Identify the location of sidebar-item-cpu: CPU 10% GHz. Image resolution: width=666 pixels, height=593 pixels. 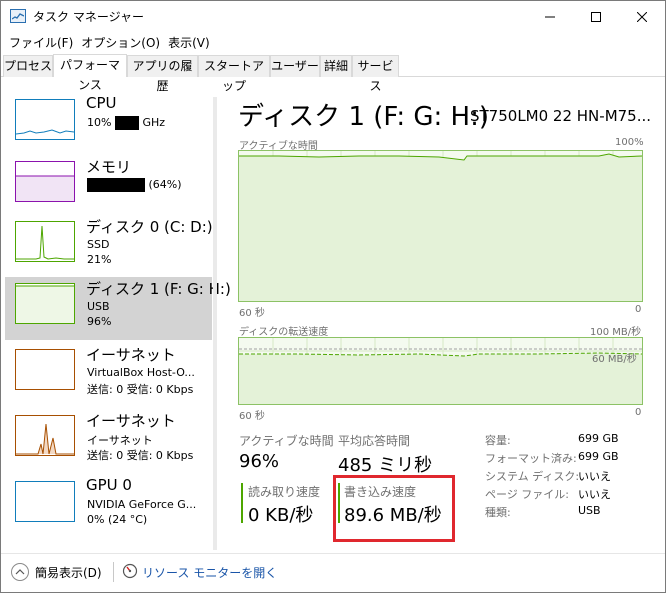
(108, 124).